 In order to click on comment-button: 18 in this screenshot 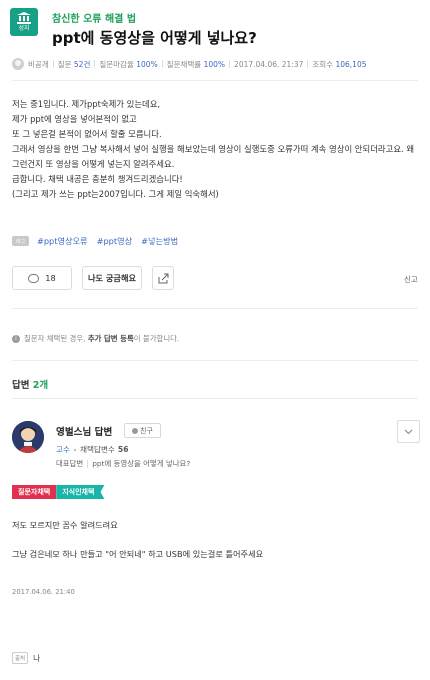, I will do `click(42, 278)`.